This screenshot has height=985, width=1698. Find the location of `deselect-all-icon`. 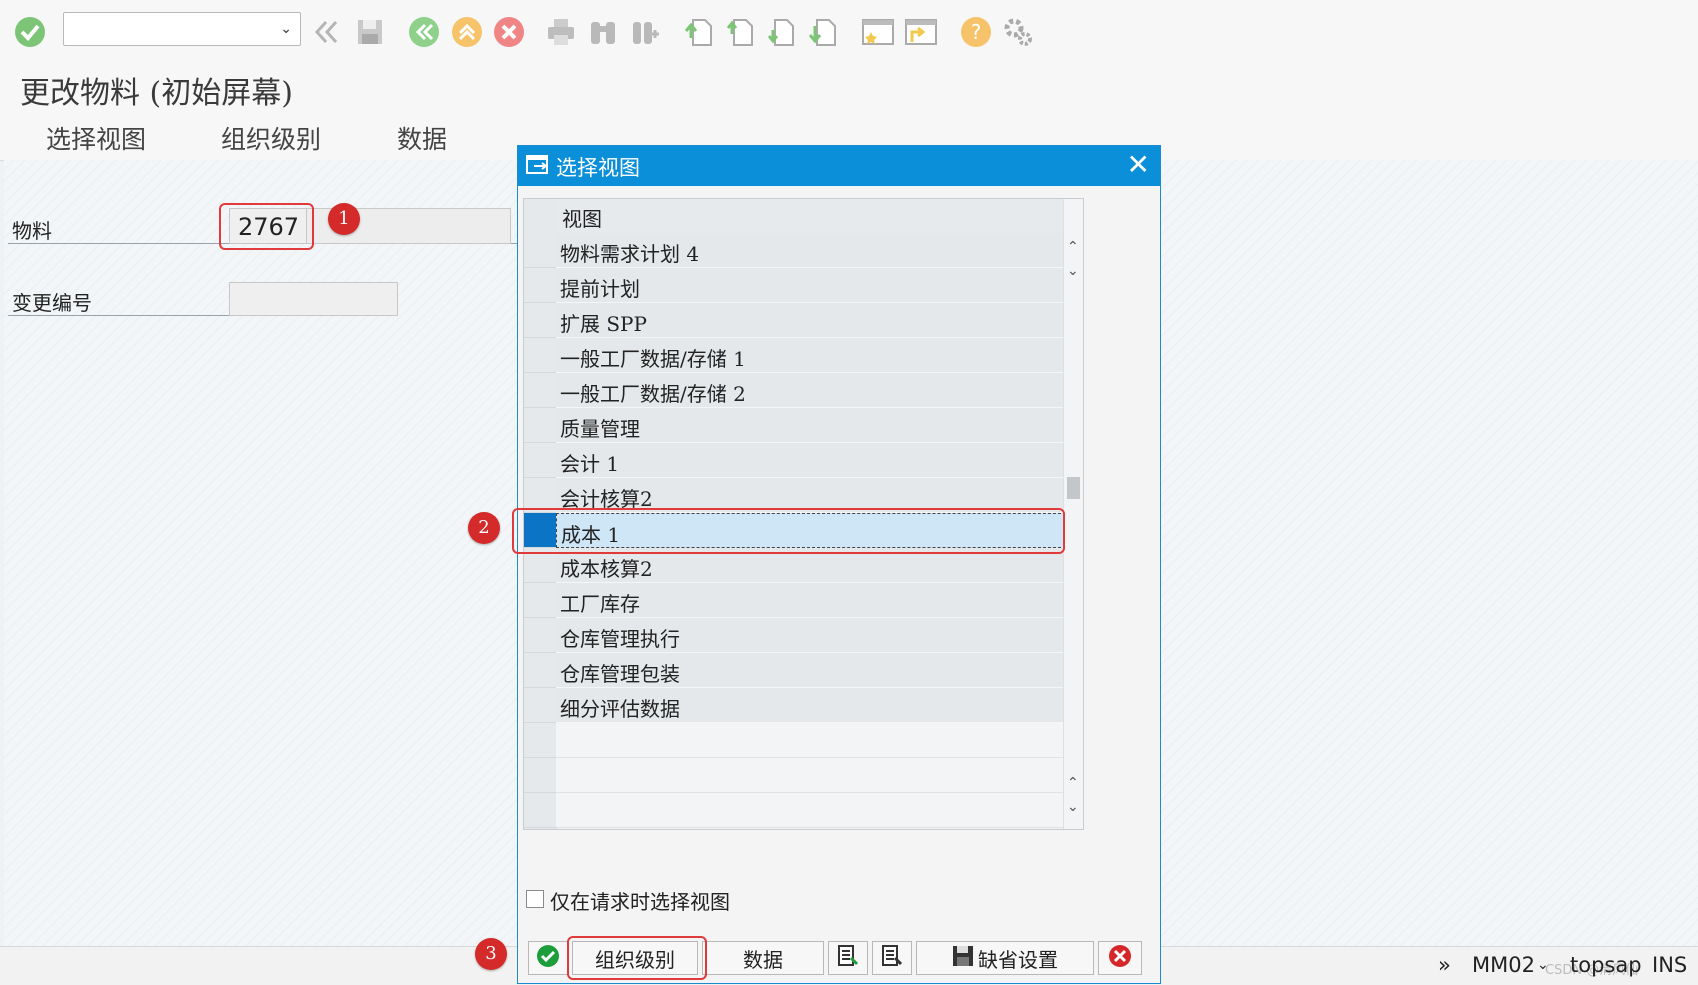

deselect-all-icon is located at coordinates (892, 958).